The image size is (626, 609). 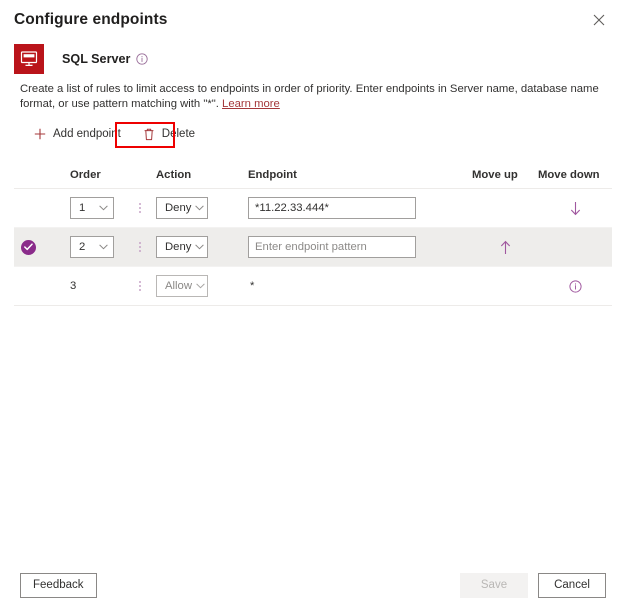 I want to click on arrow-up-icon, so click(x=505, y=247).